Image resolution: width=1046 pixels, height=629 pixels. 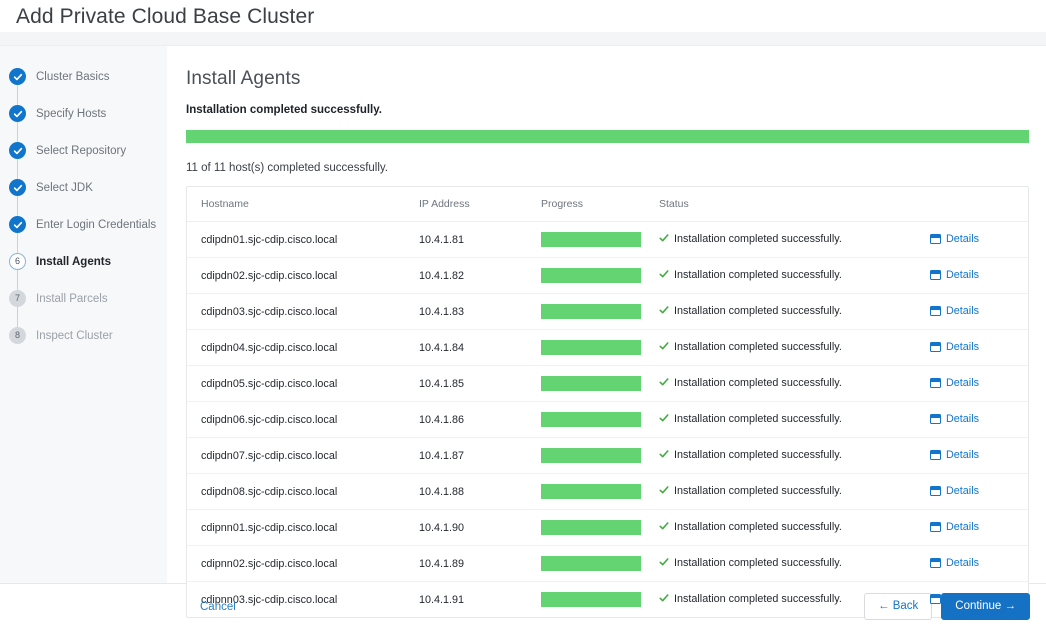 I want to click on step-number-badge: 7, so click(x=17, y=298).